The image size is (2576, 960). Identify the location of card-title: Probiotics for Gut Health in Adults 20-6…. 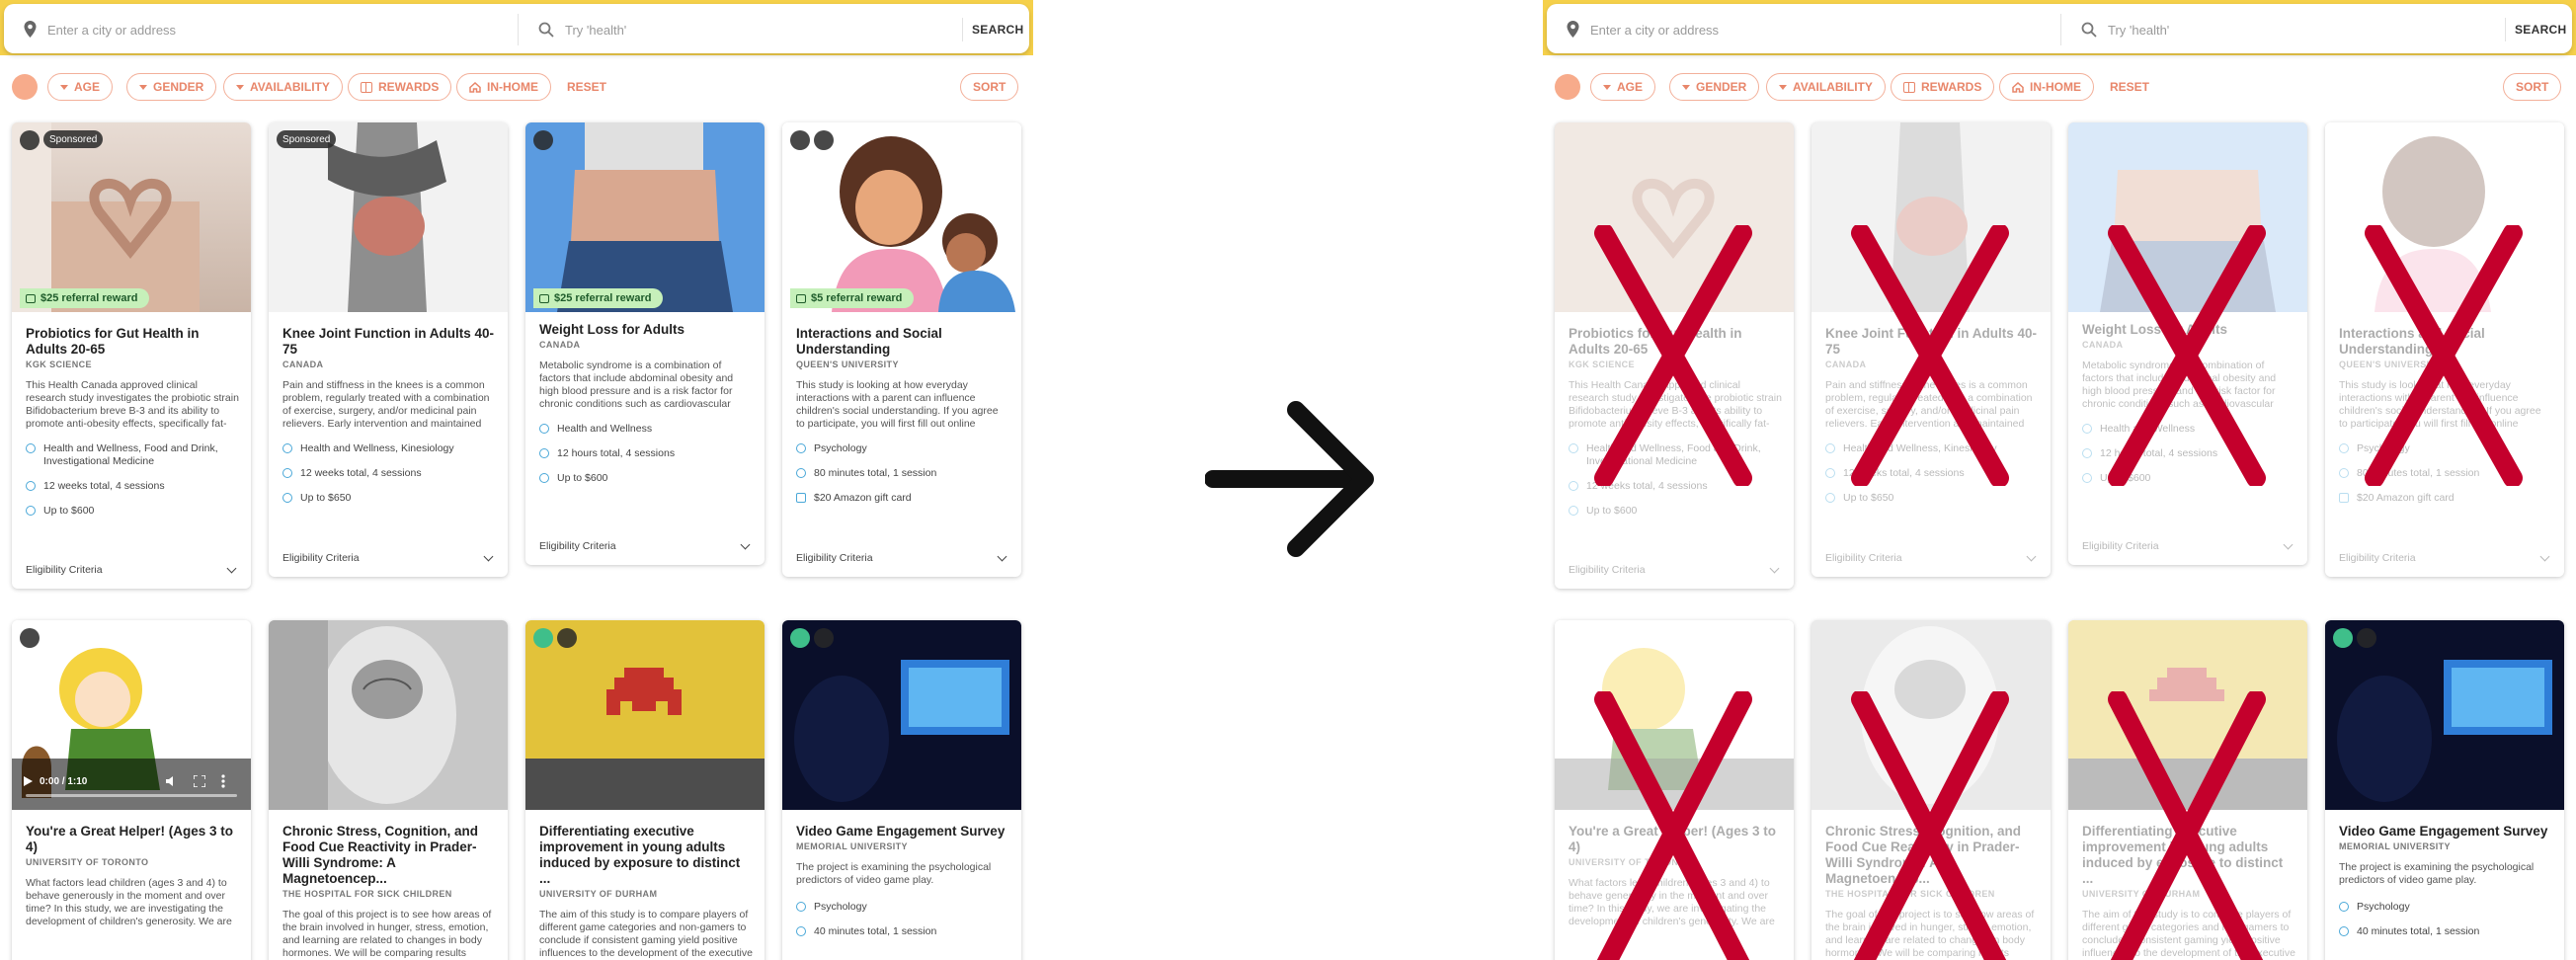
(132, 342).